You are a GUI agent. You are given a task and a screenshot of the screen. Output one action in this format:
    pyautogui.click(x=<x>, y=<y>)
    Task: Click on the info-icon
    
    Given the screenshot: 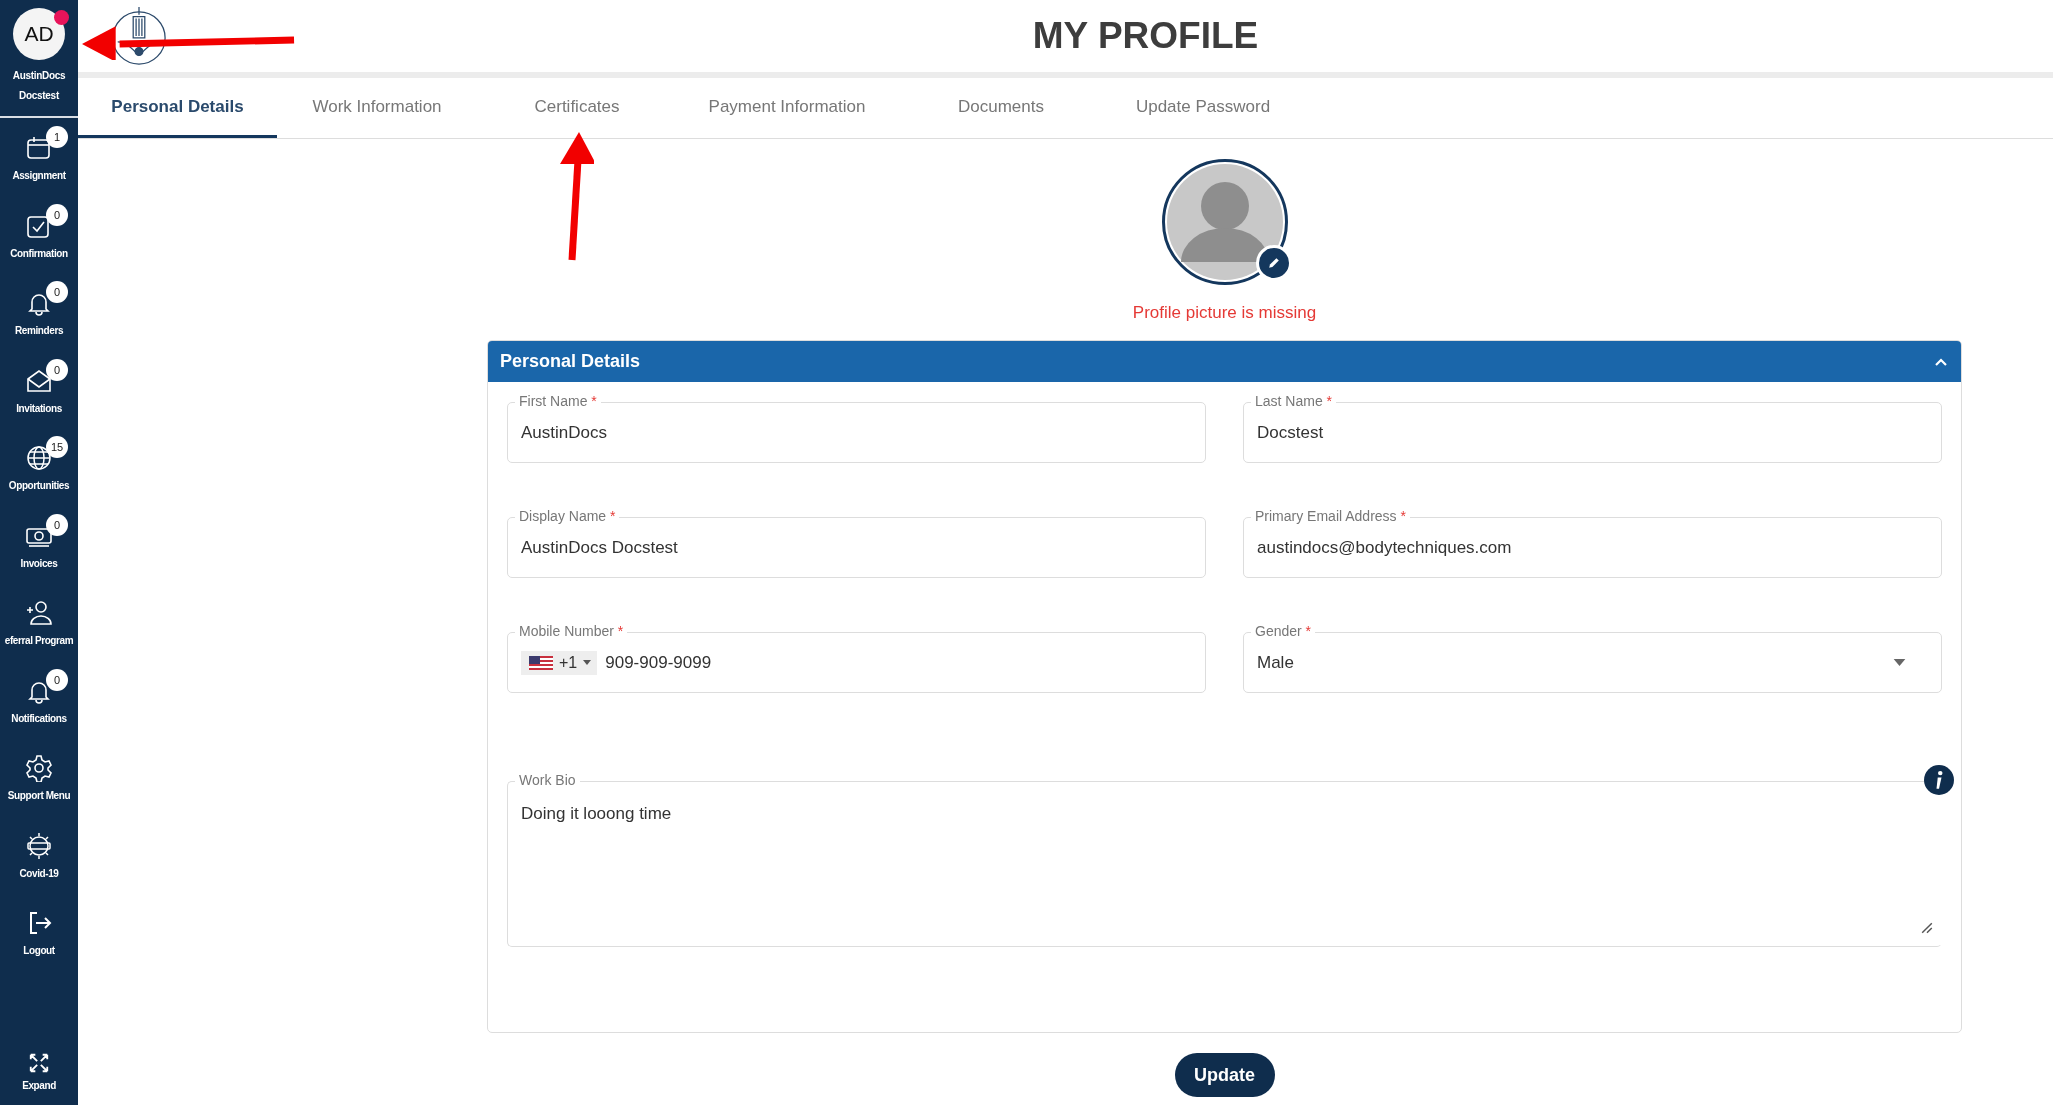 What is the action you would take?
    pyautogui.click(x=1939, y=780)
    